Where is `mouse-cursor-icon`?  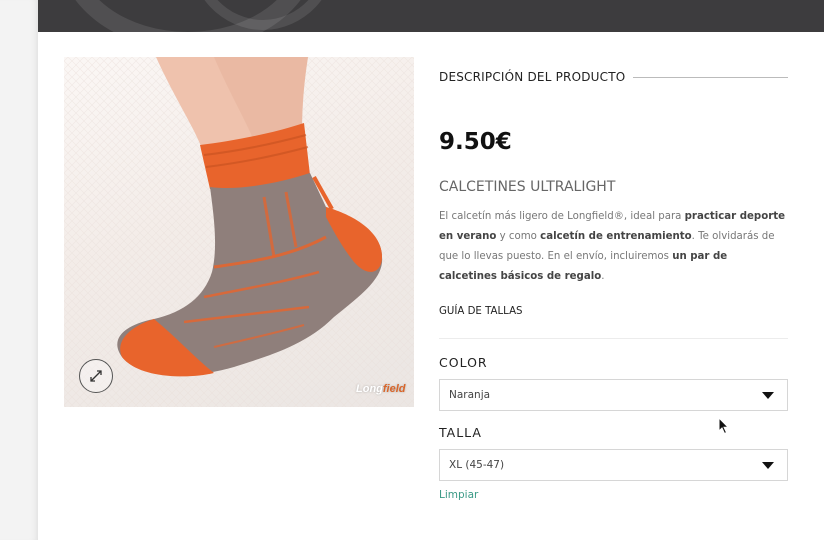
mouse-cursor-icon is located at coordinates (724, 426).